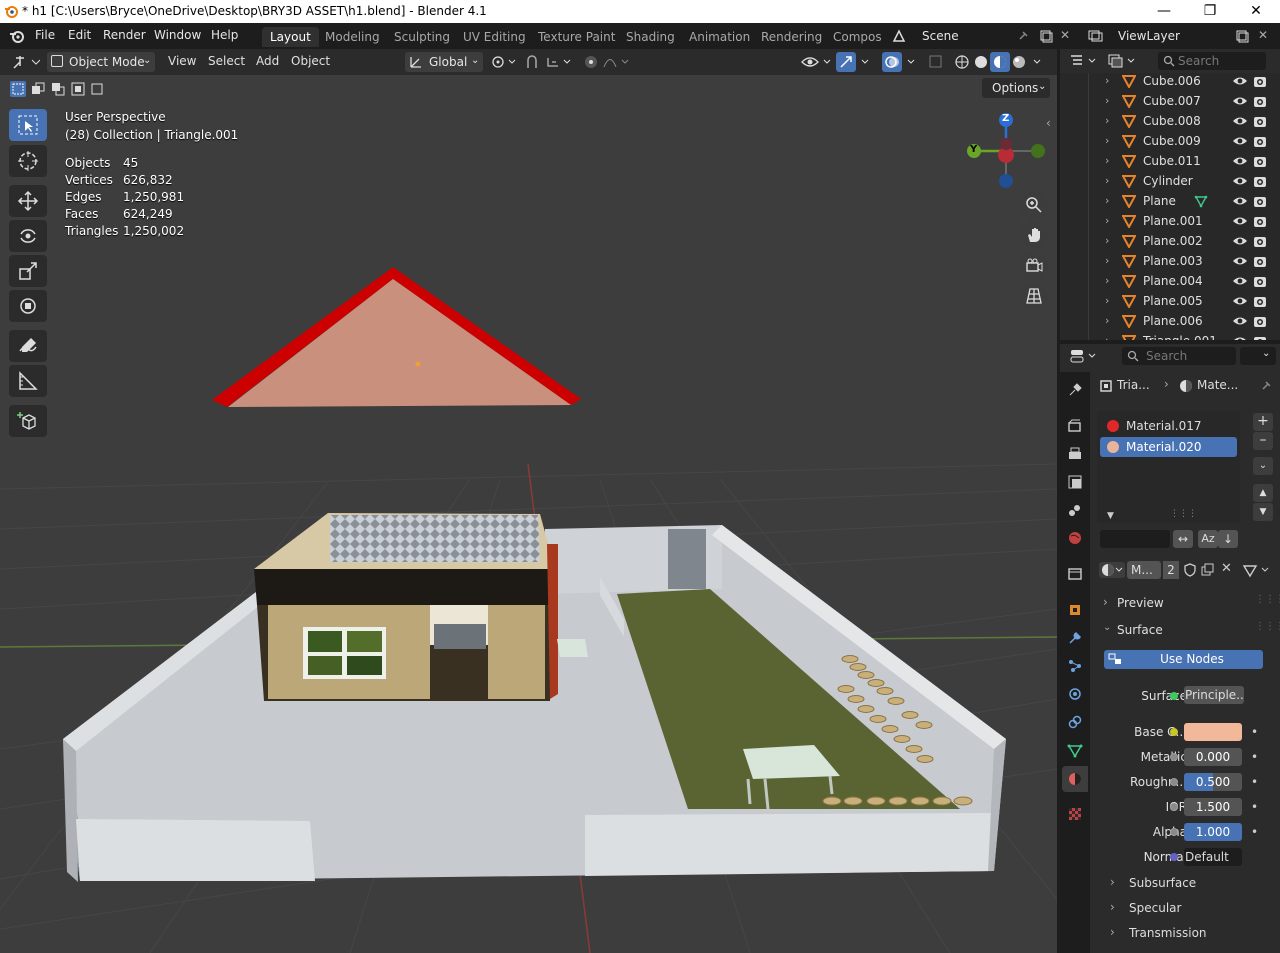  I want to click on tab-compositing: Compos, so click(857, 37).